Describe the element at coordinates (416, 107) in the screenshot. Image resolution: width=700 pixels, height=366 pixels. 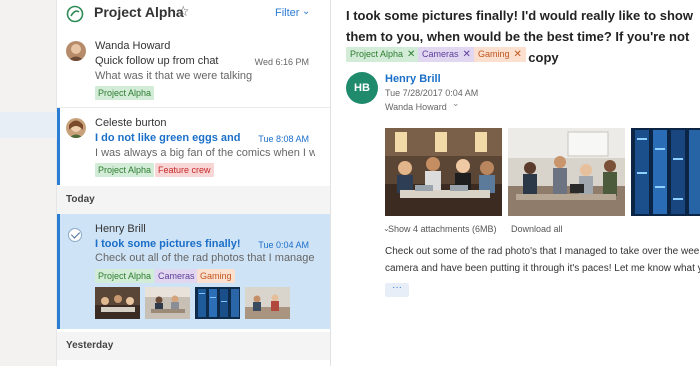
I see `recipient-name: Wanda Howard` at that location.